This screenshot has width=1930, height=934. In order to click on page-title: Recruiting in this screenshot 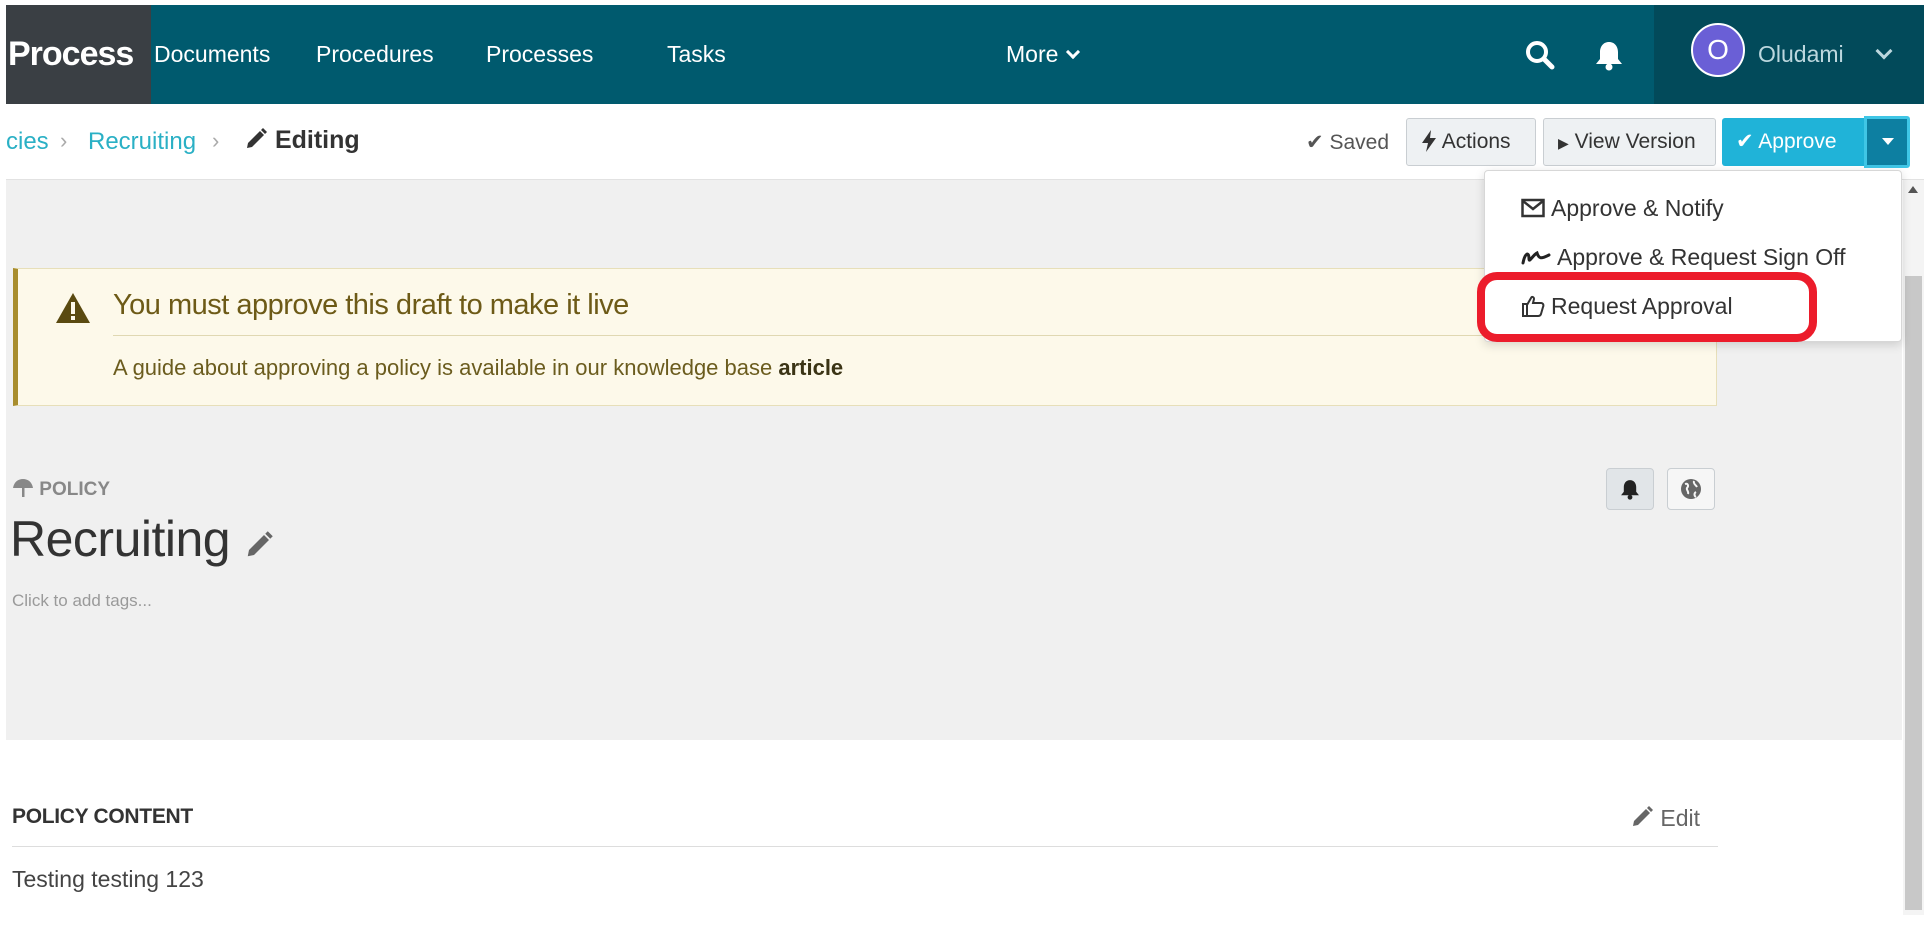, I will do `click(142, 539)`.